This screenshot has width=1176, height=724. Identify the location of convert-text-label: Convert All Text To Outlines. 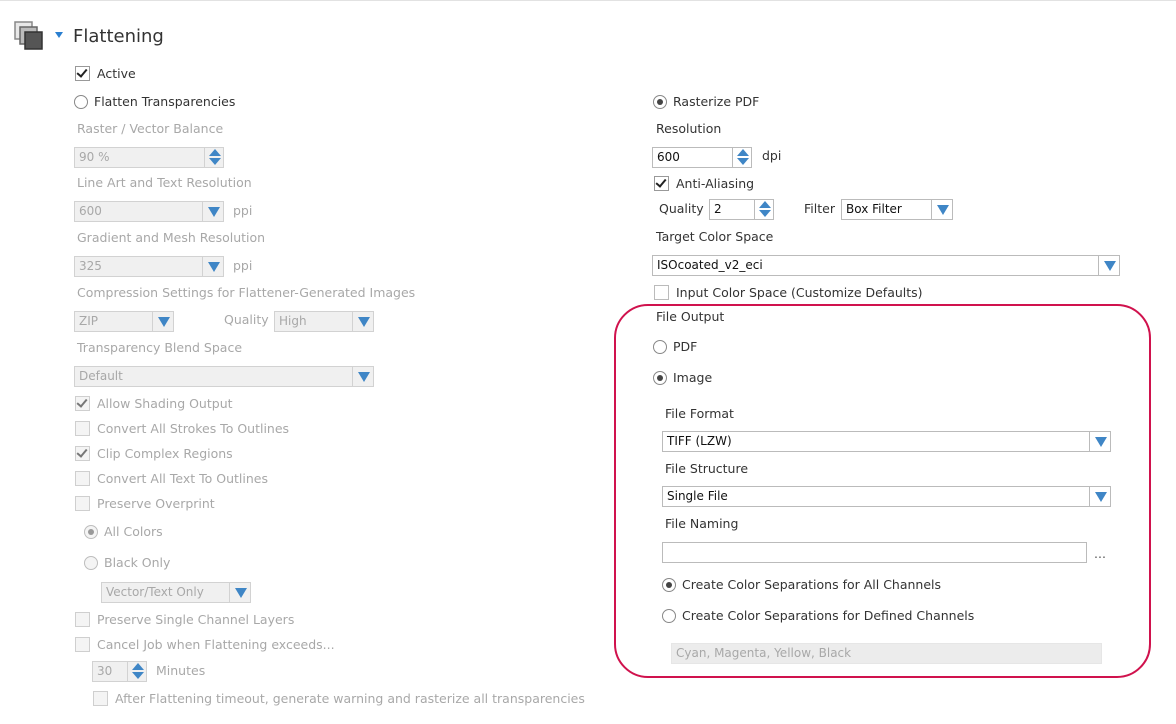
(182, 478).